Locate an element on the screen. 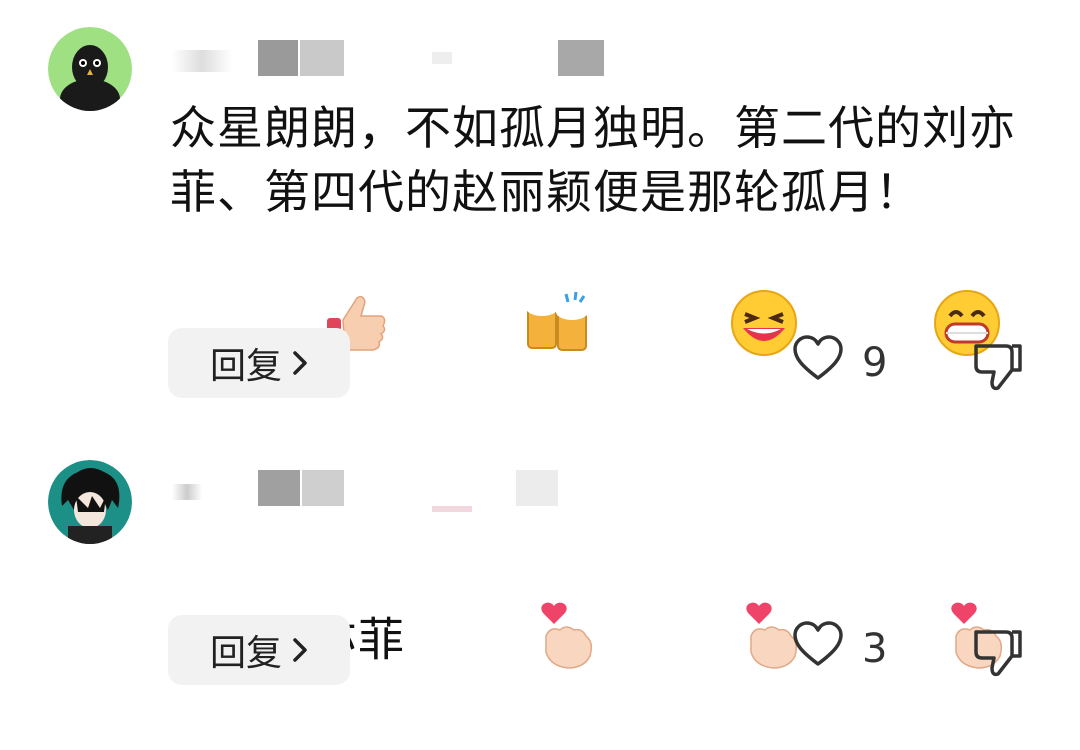 This screenshot has height=750, width=1080. like-button: 3 is located at coordinates (839, 649).